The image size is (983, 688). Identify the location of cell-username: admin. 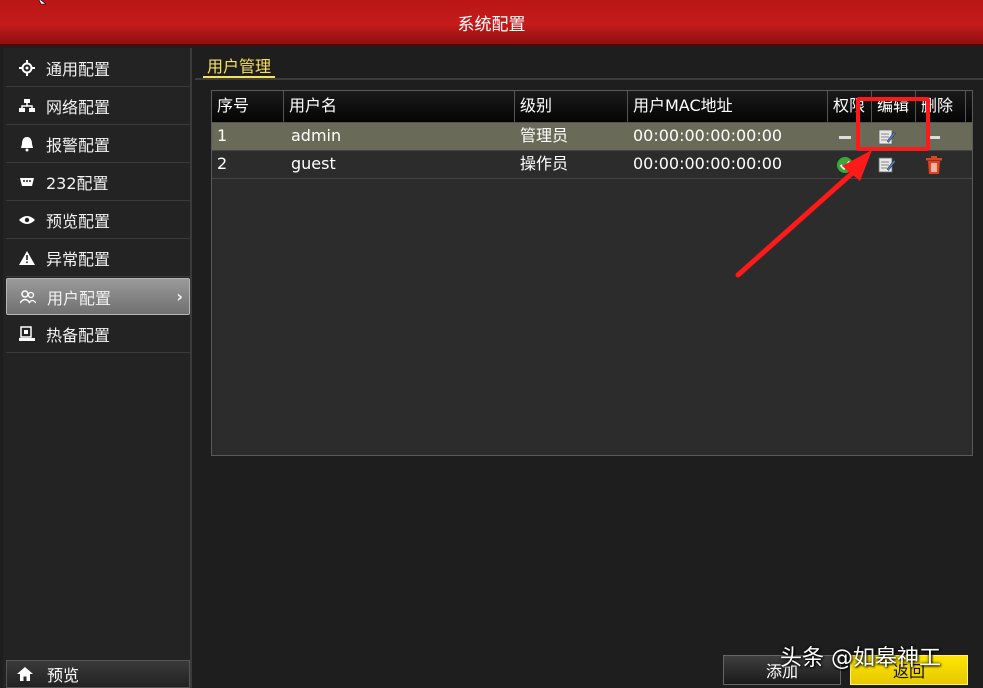
(316, 135).